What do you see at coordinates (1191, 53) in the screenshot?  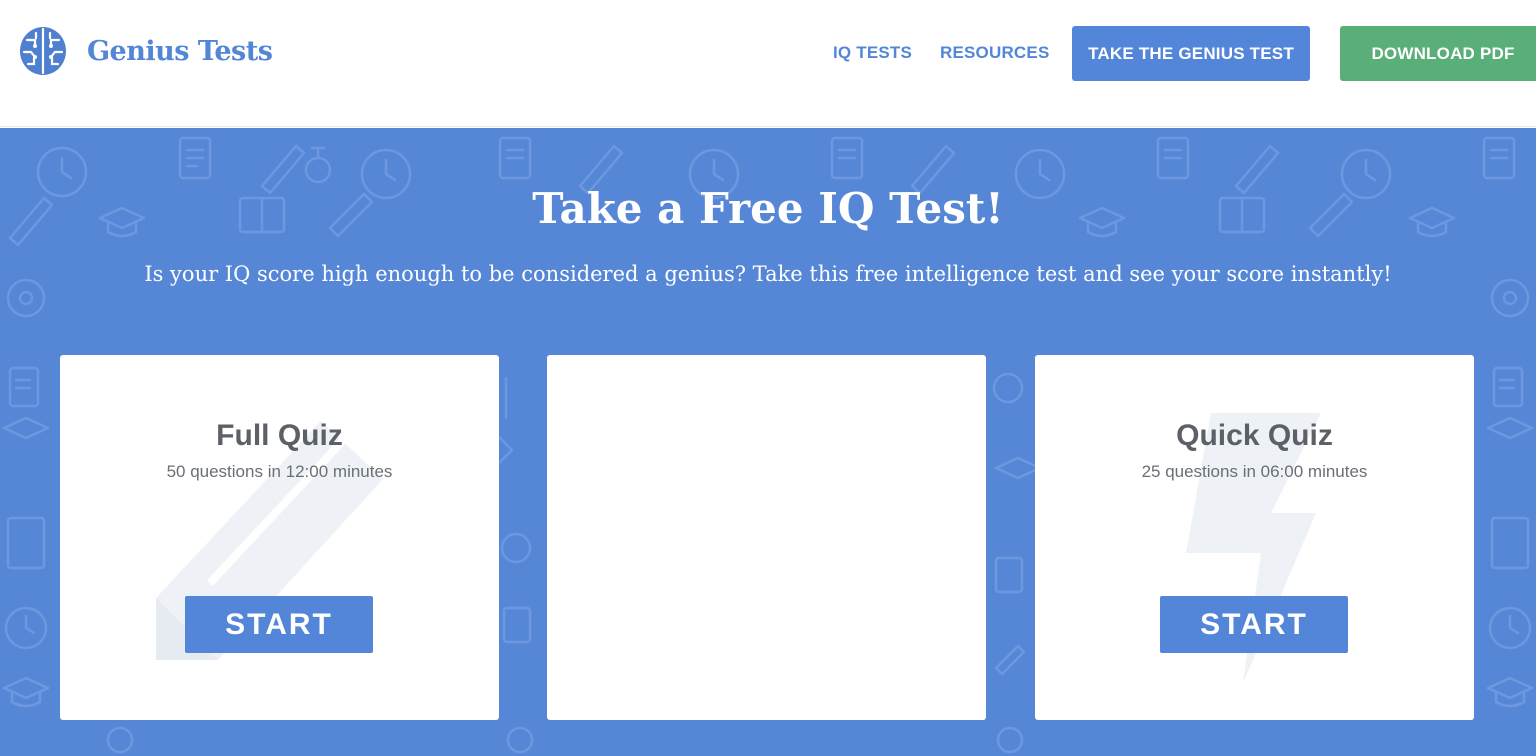 I see `take-genius-test-button: TAKE THE GENIUS TEST` at bounding box center [1191, 53].